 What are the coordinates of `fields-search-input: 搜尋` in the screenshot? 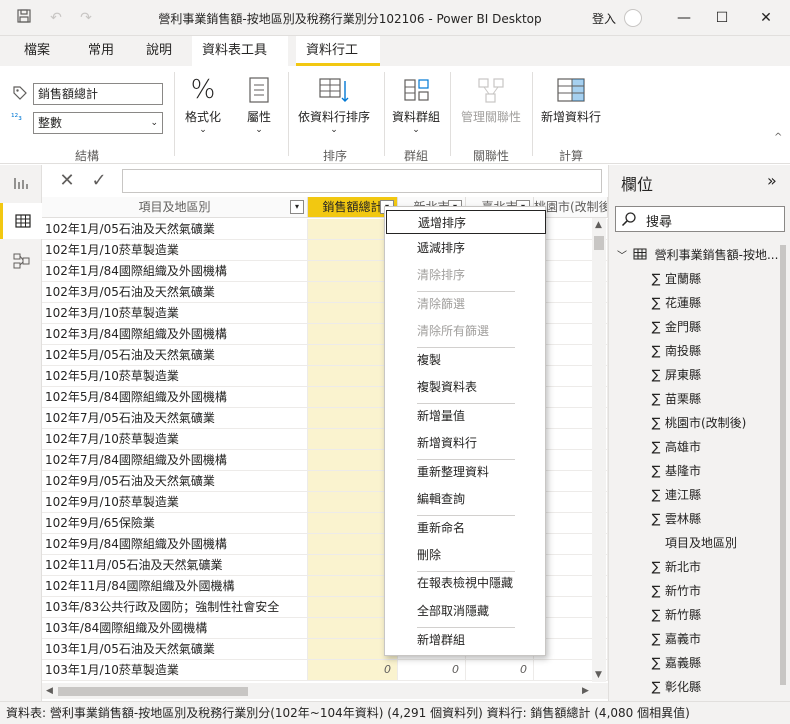 It's located at (700, 219).